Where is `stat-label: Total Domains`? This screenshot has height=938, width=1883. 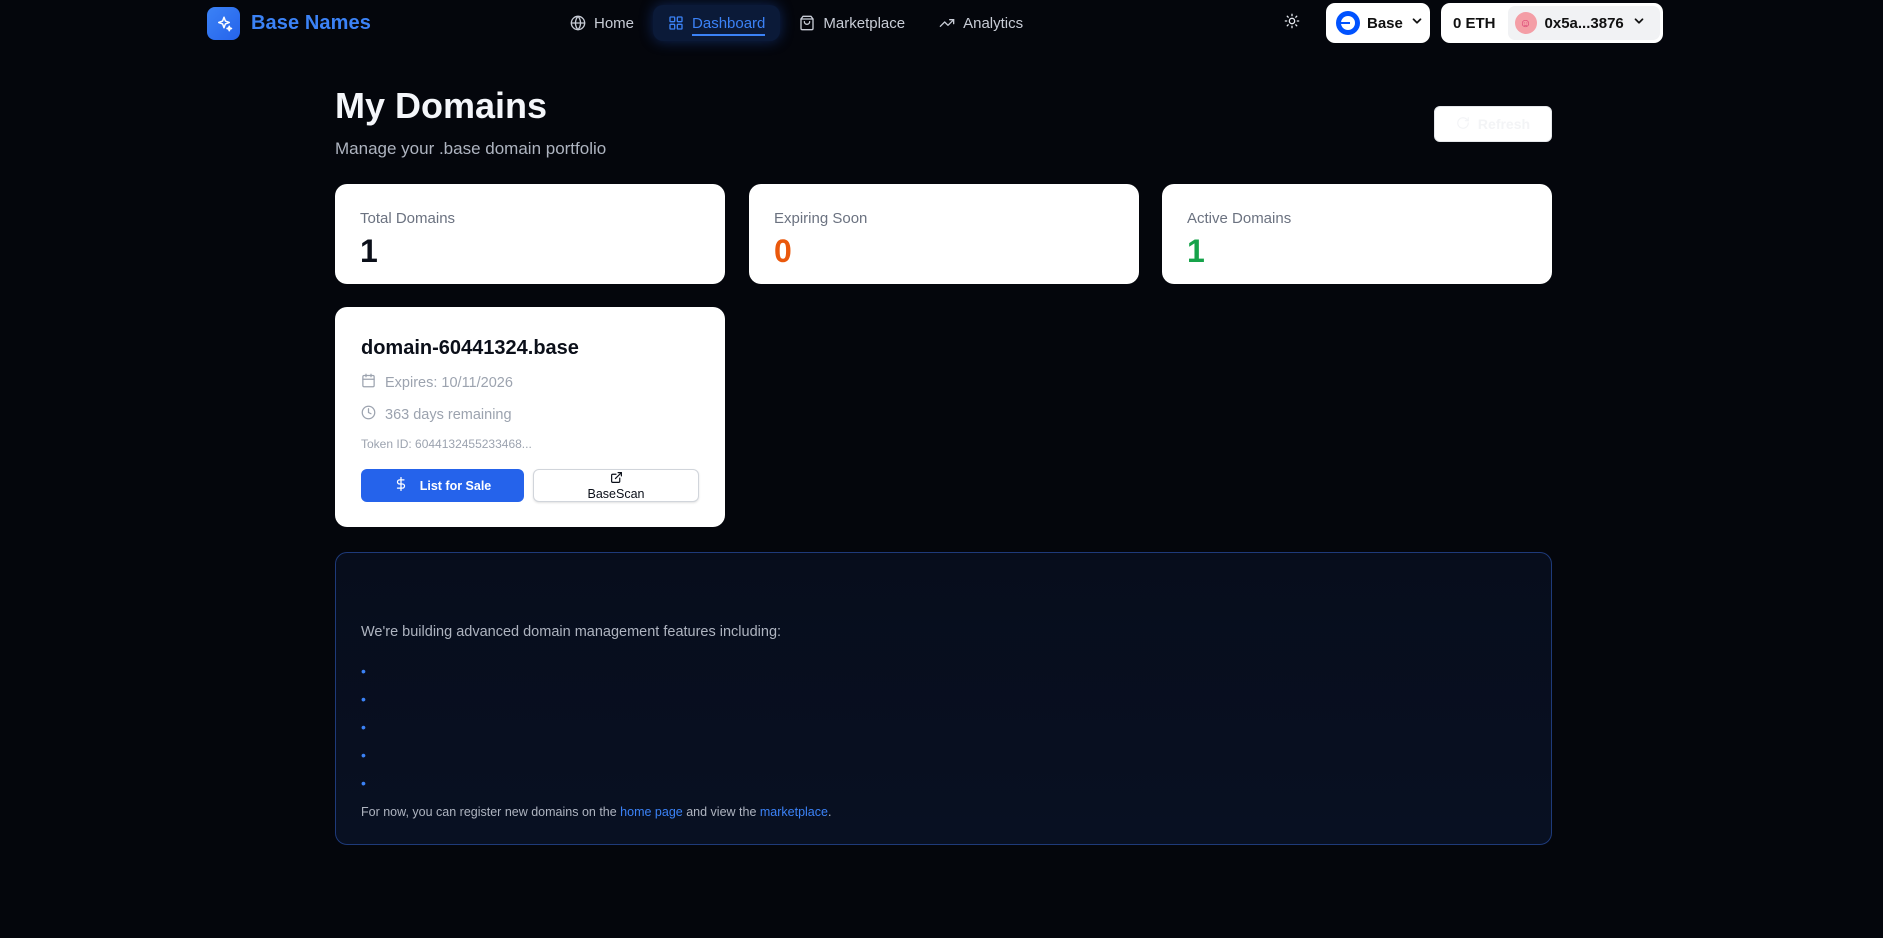
stat-label: Total Domains is located at coordinates (408, 218).